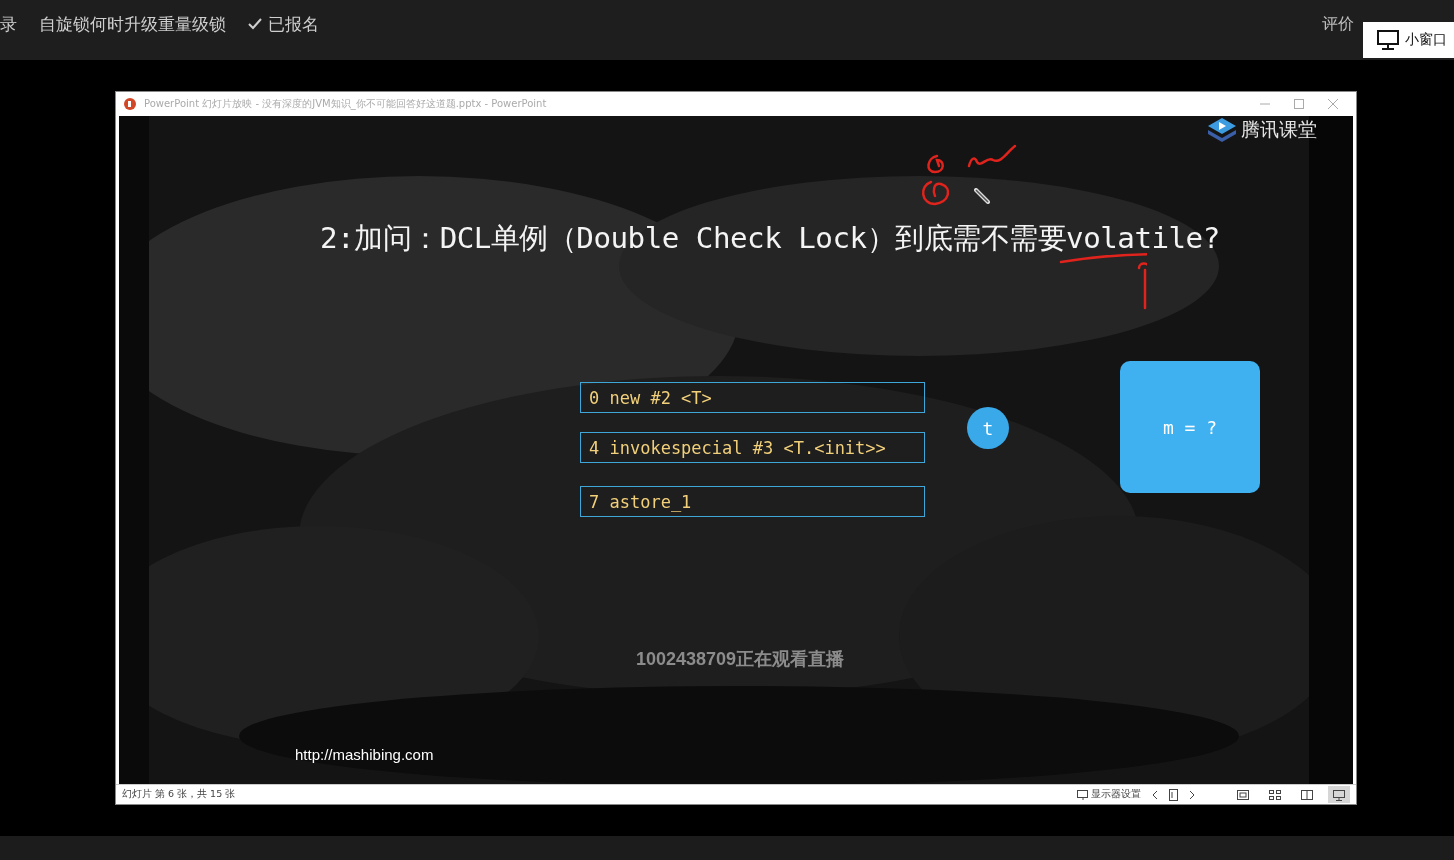  Describe the element at coordinates (1408, 40) in the screenshot. I see `mini-window-button: 小窗口` at that location.